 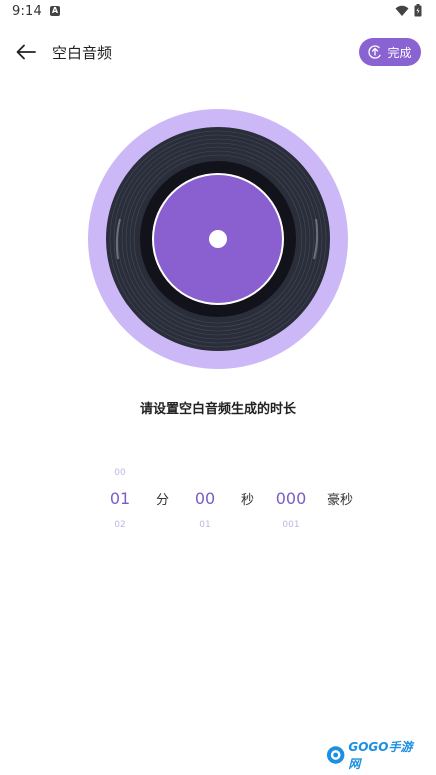 I want to click on duration-prompt: 请设置空白音频生成的时长, so click(x=217, y=409).